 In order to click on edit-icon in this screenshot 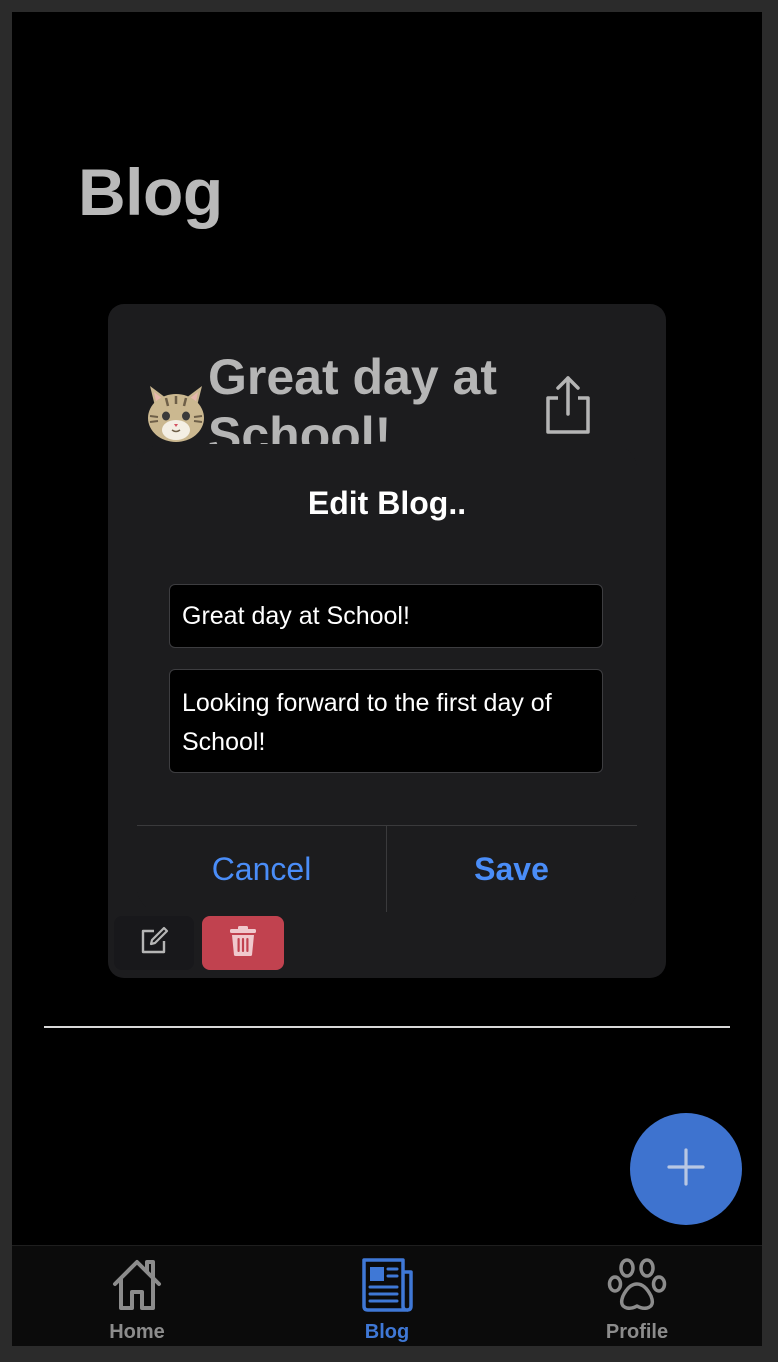, I will do `click(154, 943)`.